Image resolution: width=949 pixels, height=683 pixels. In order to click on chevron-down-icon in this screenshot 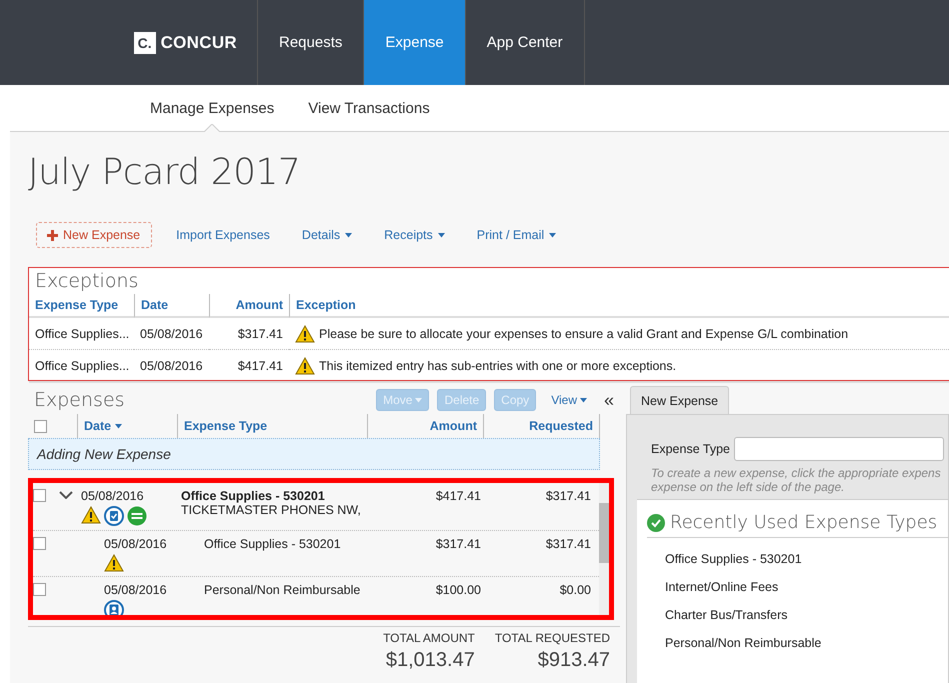, I will do `click(66, 495)`.